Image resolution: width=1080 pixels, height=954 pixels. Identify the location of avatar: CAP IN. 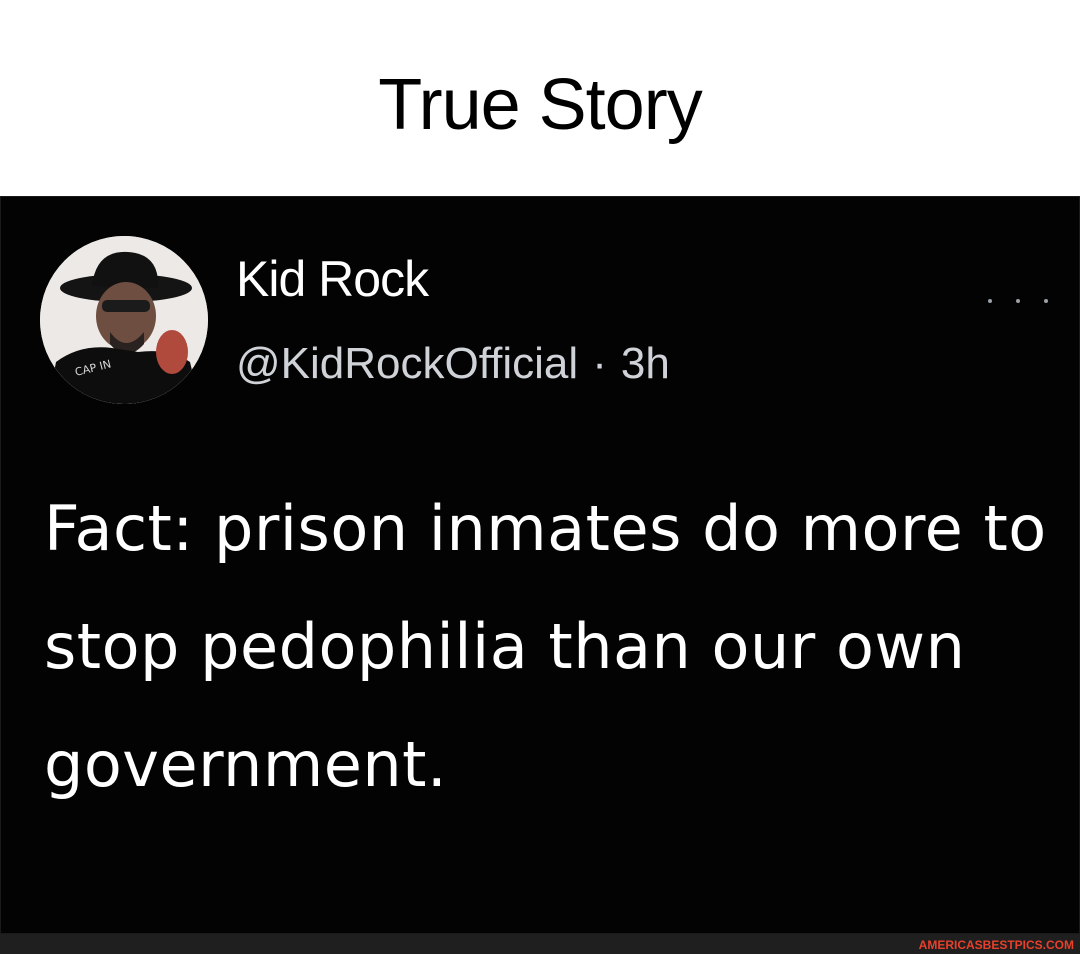
(124, 320).